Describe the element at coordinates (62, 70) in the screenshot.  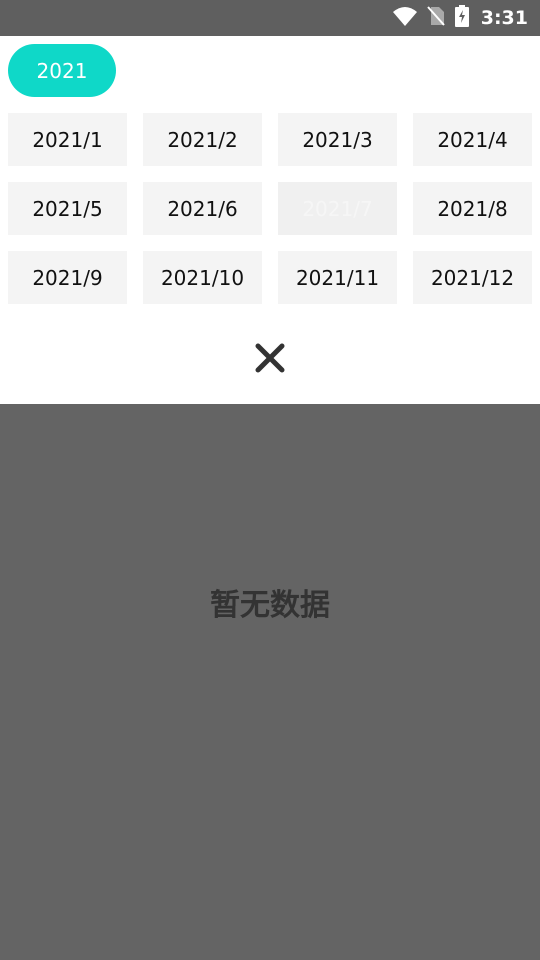
I see `year-chip: 2021` at that location.